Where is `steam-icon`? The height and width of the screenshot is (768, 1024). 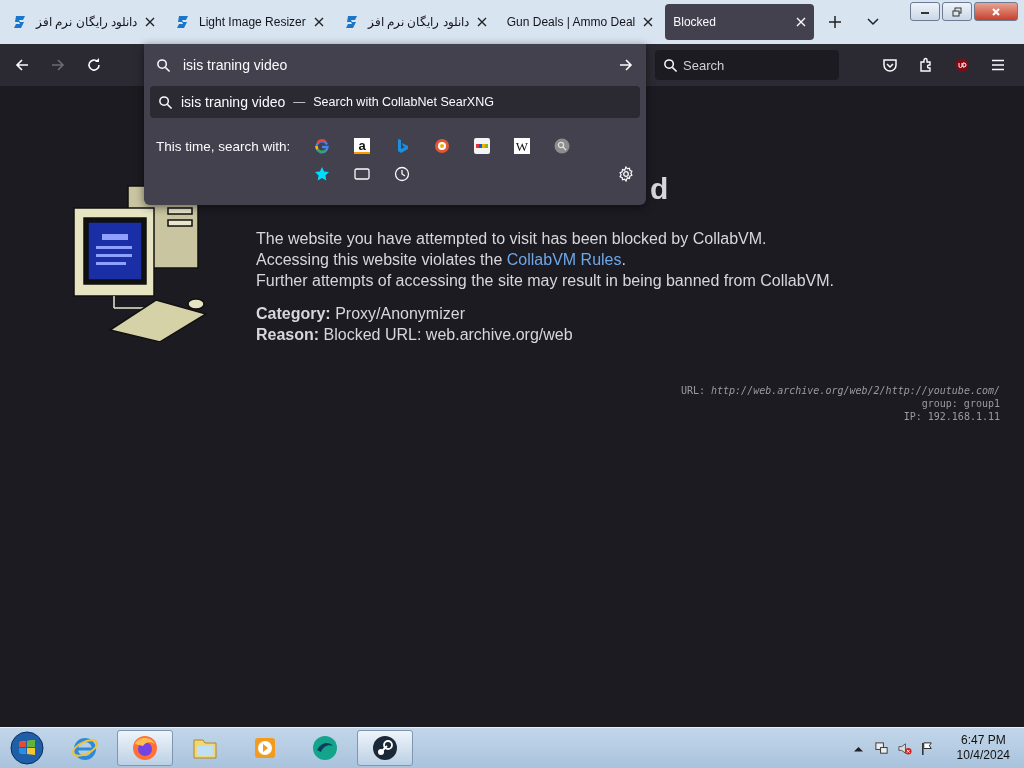 steam-icon is located at coordinates (385, 748).